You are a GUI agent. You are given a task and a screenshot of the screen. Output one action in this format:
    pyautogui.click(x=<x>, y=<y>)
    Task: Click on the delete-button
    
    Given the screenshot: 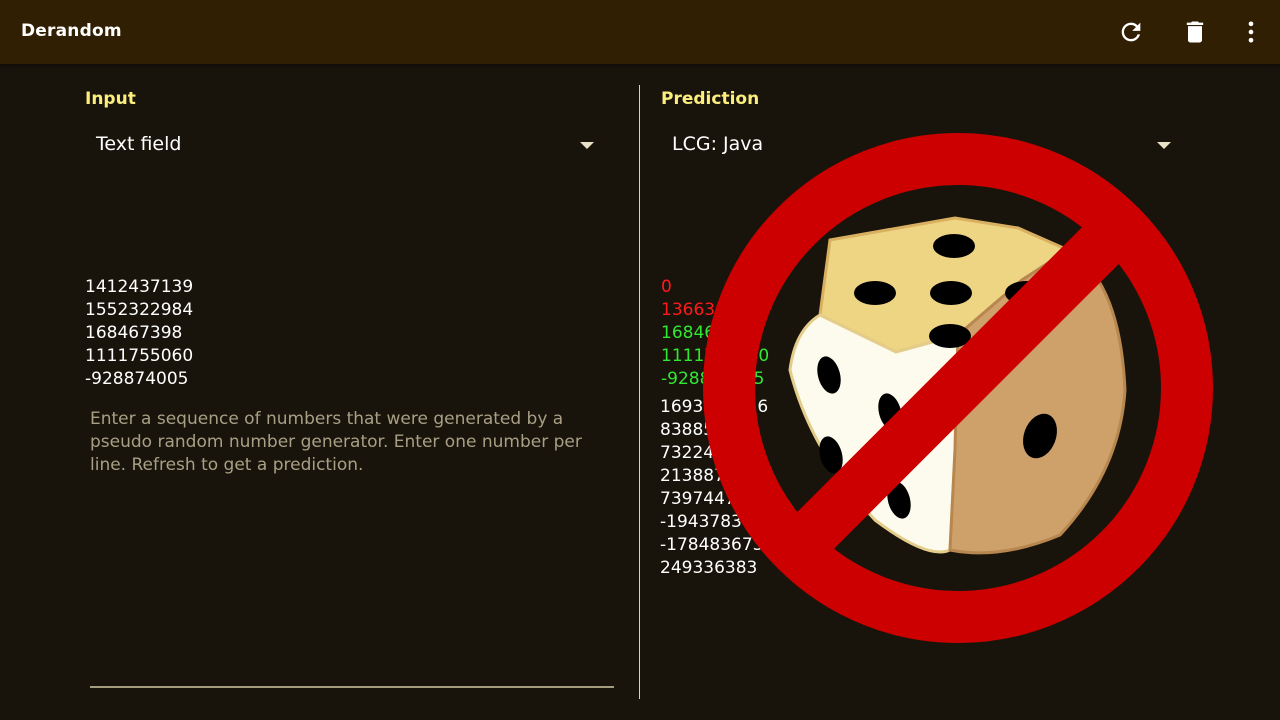 What is the action you would take?
    pyautogui.click(x=1195, y=32)
    